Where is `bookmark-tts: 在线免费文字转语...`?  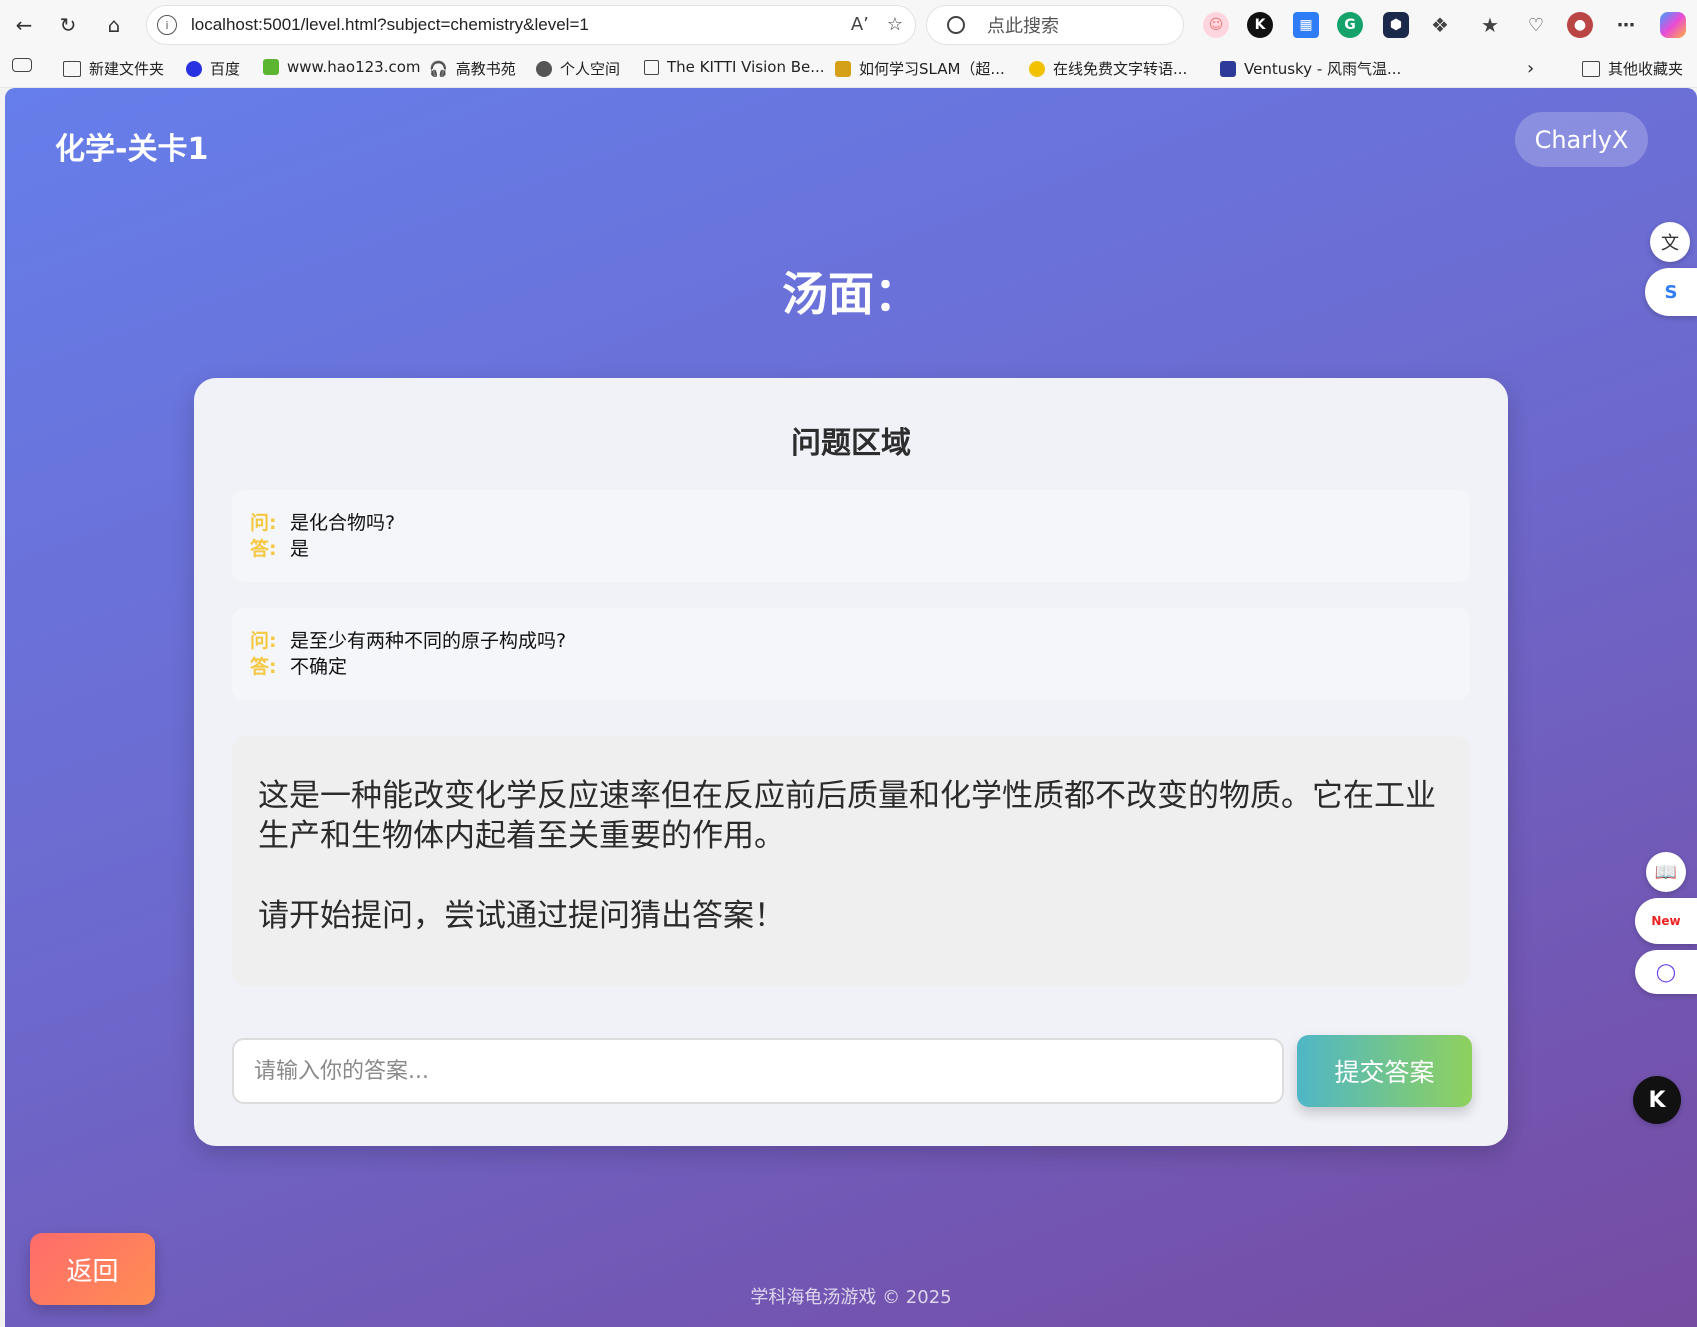 bookmark-tts: 在线免费文字转语... is located at coordinates (1108, 68).